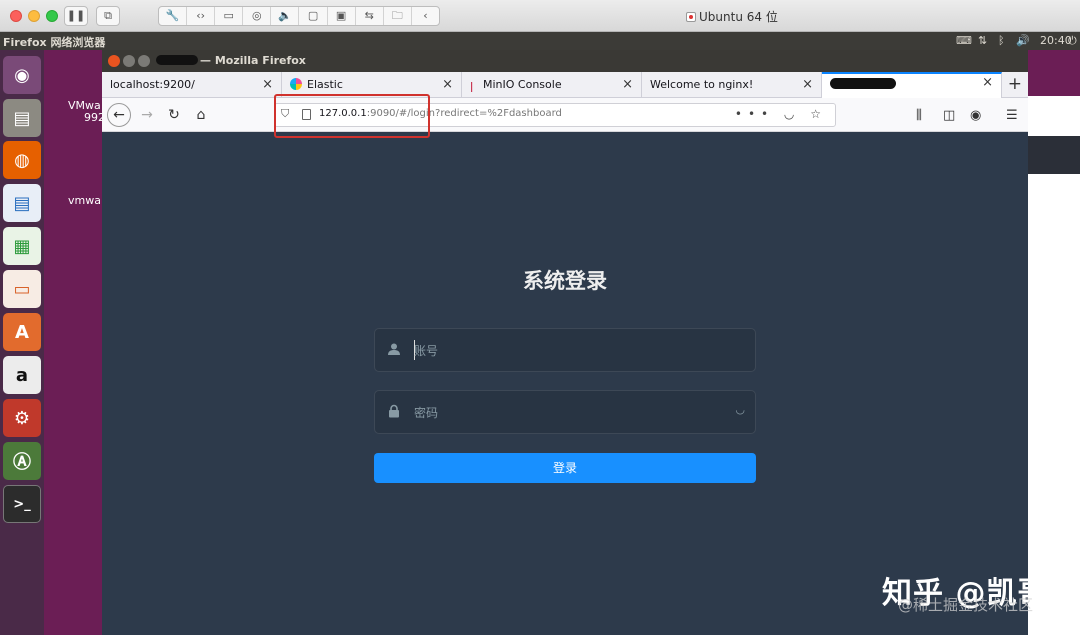  What do you see at coordinates (781, 114) in the screenshot?
I see `url-actions: ••• ◡ ☆` at bounding box center [781, 114].